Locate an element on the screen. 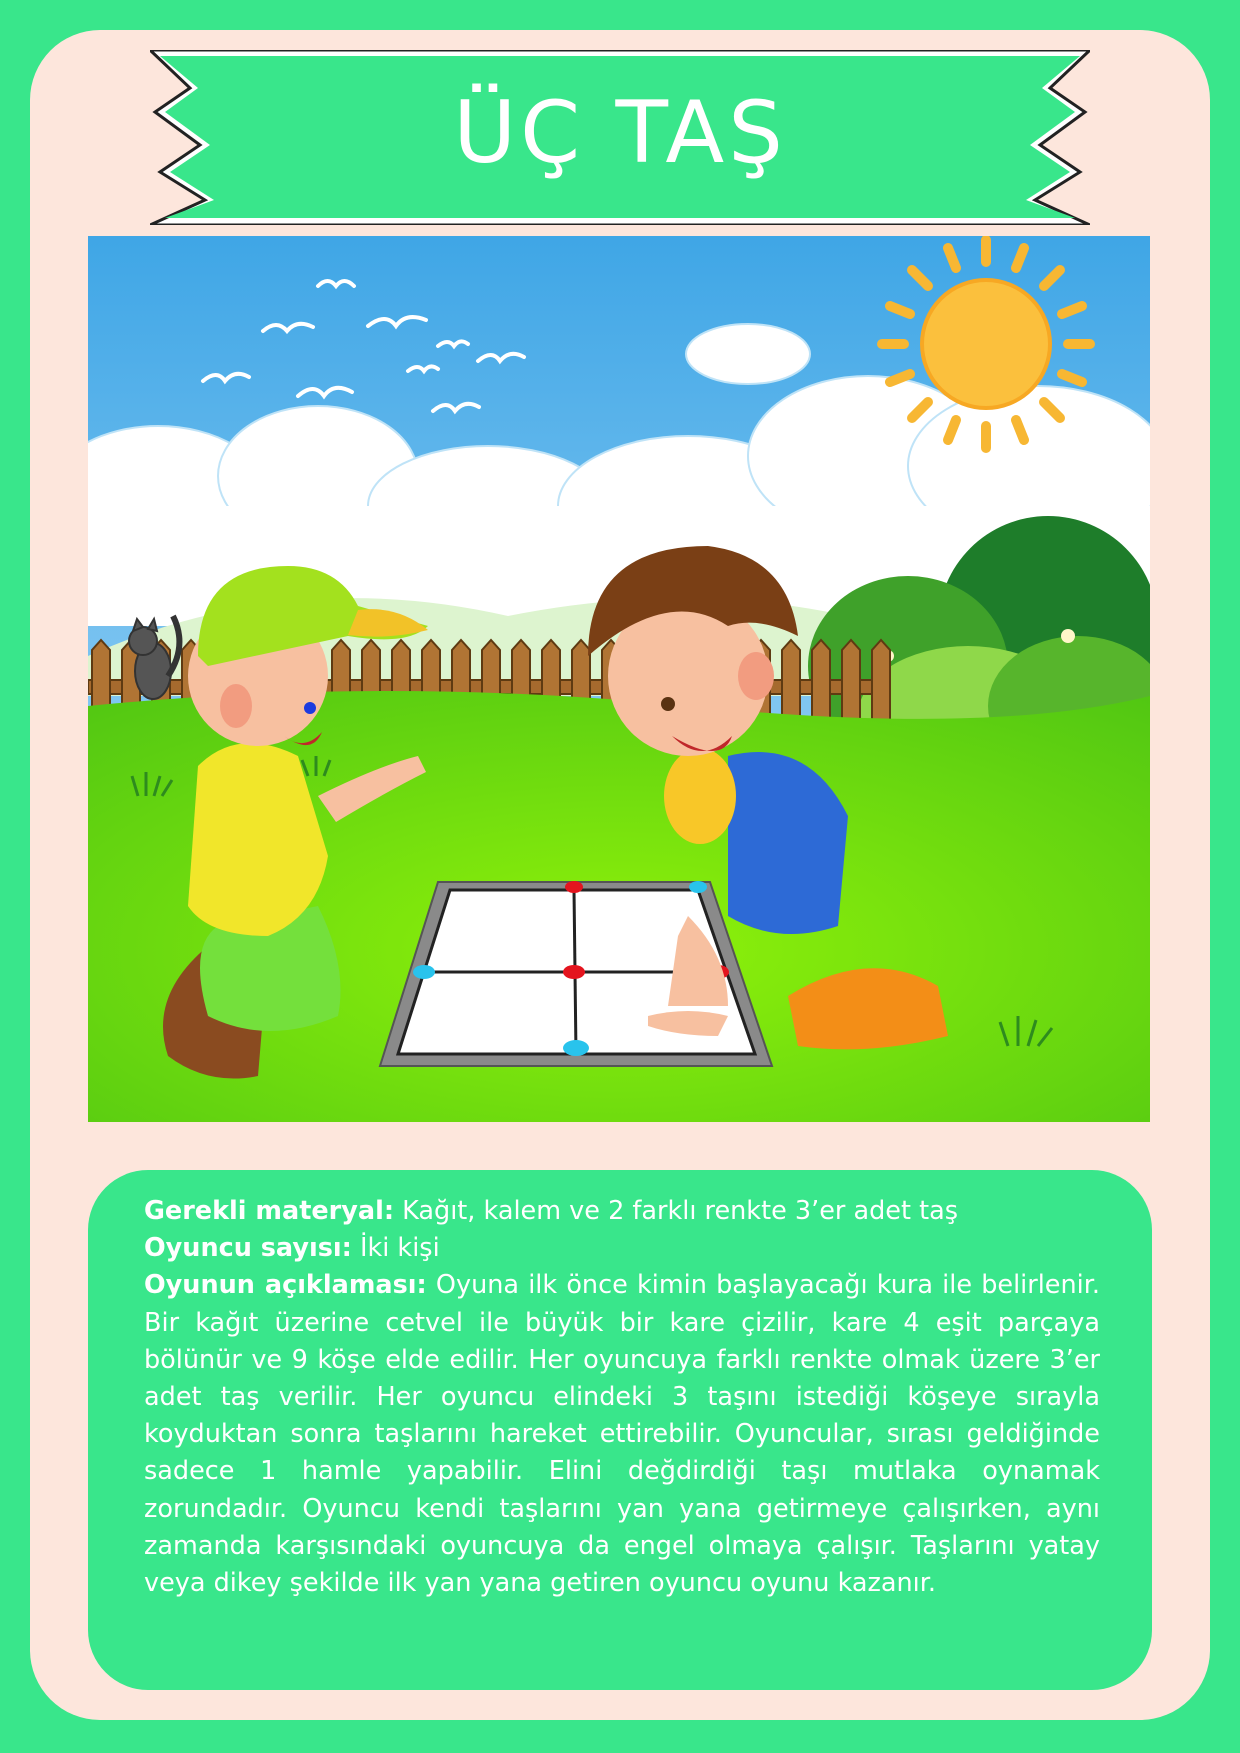 This screenshot has width=1240, height=1753. materials-label: Gerekli materyal: is located at coordinates (269, 1211).